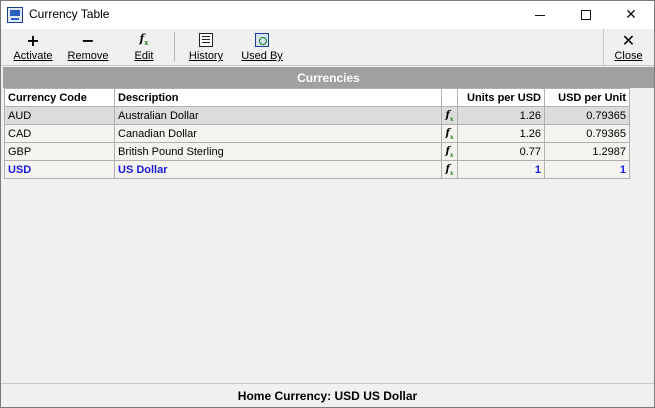 Image resolution: width=655 pixels, height=408 pixels. I want to click on used-by-button: Used By, so click(262, 47).